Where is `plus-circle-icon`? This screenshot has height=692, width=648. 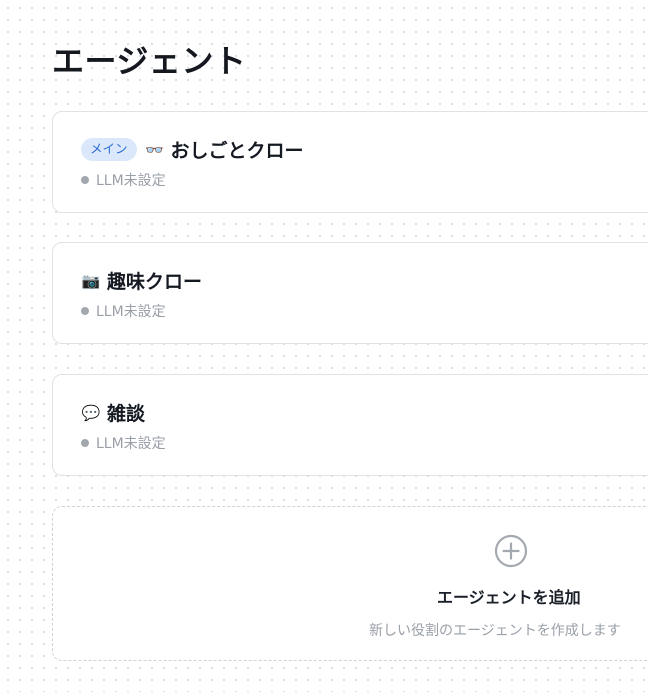
plus-circle-icon is located at coordinates (511, 551).